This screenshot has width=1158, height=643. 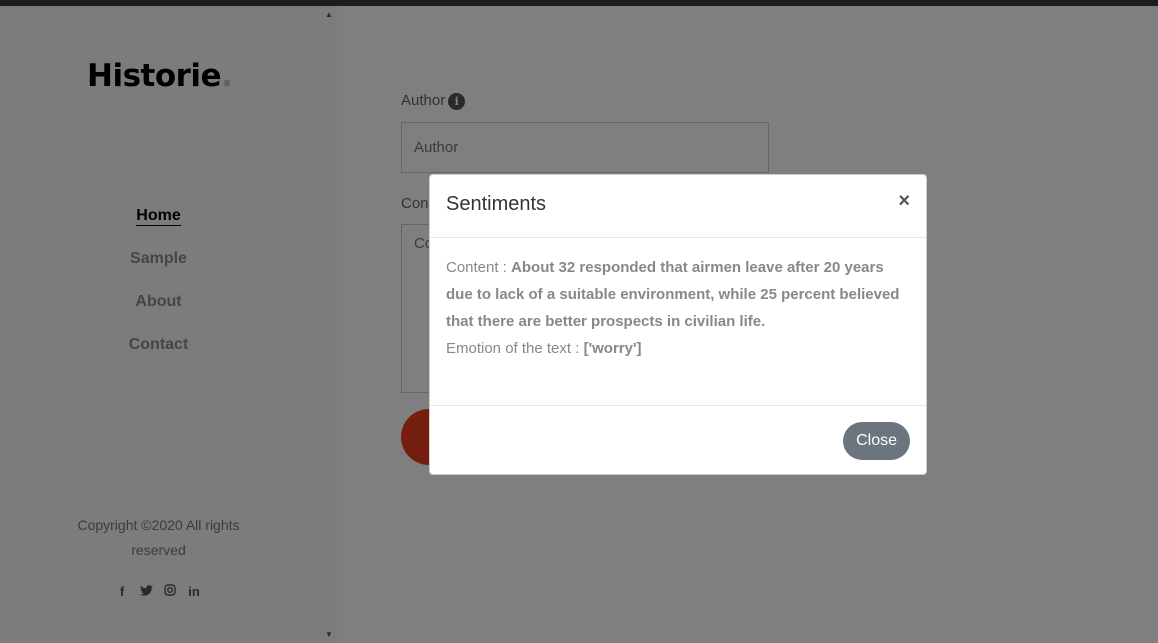 I want to click on close-icon: ×, so click(x=904, y=201).